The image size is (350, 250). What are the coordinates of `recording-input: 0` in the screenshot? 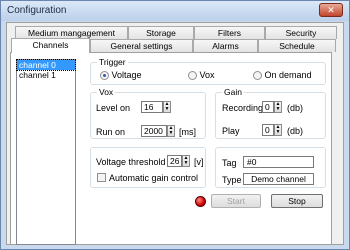 It's located at (268, 107).